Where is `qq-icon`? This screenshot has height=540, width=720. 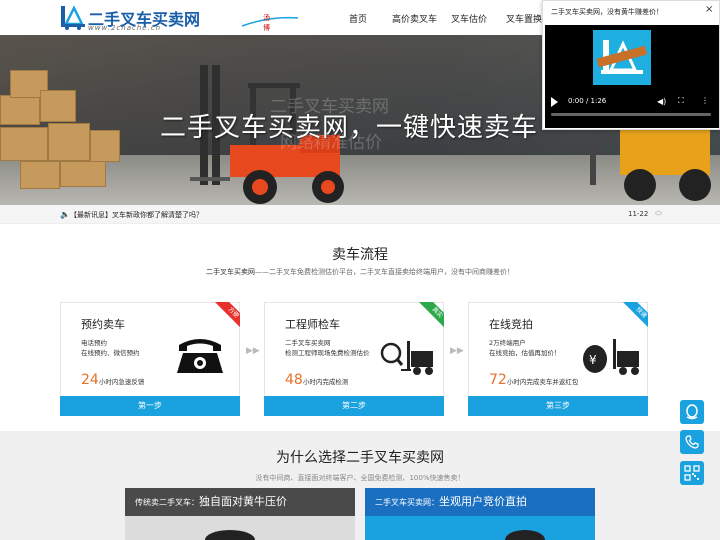 qq-icon is located at coordinates (692, 412).